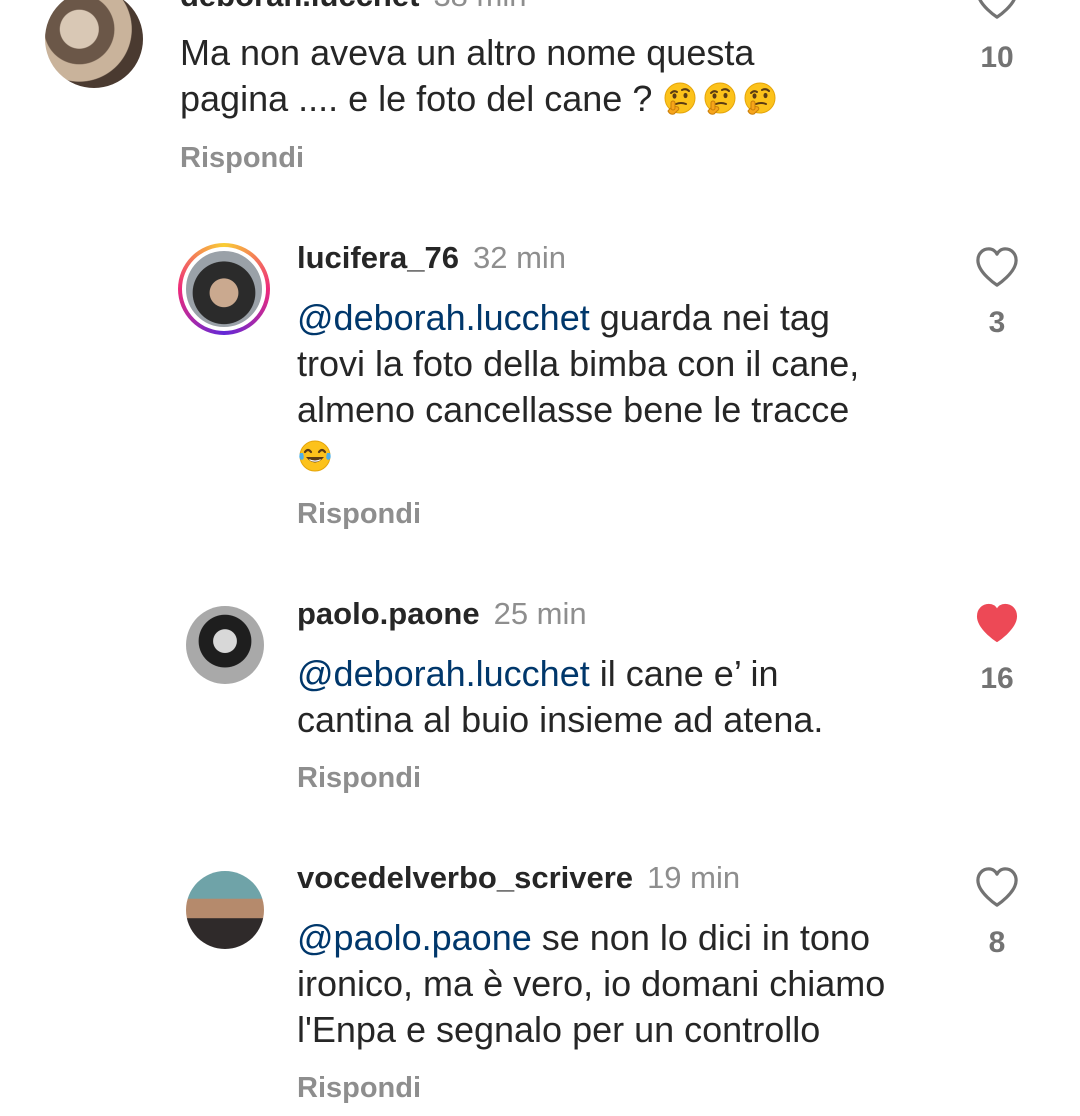  I want to click on comment-header: paolo.paone 25 min, so click(442, 614).